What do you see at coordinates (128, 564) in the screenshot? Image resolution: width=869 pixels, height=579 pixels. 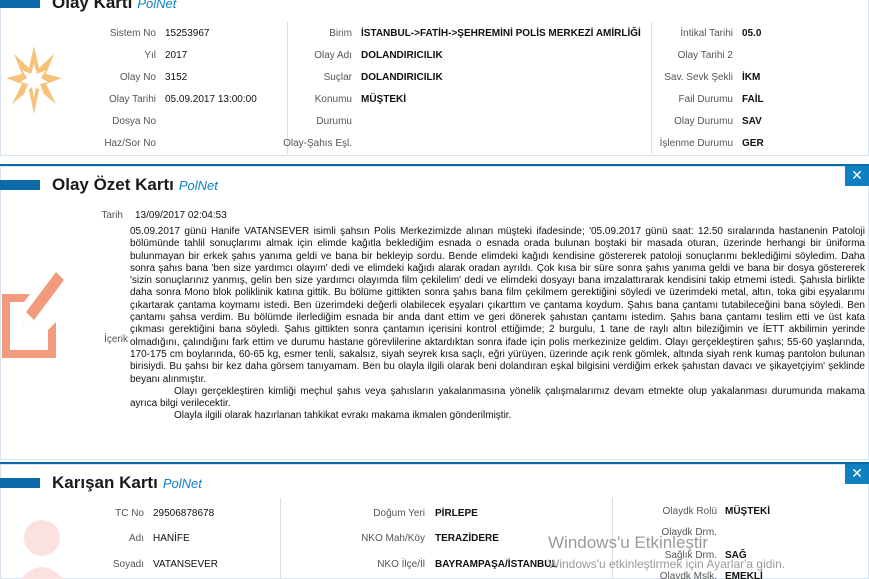 I see `soyadi-label: Soyadı` at bounding box center [128, 564].